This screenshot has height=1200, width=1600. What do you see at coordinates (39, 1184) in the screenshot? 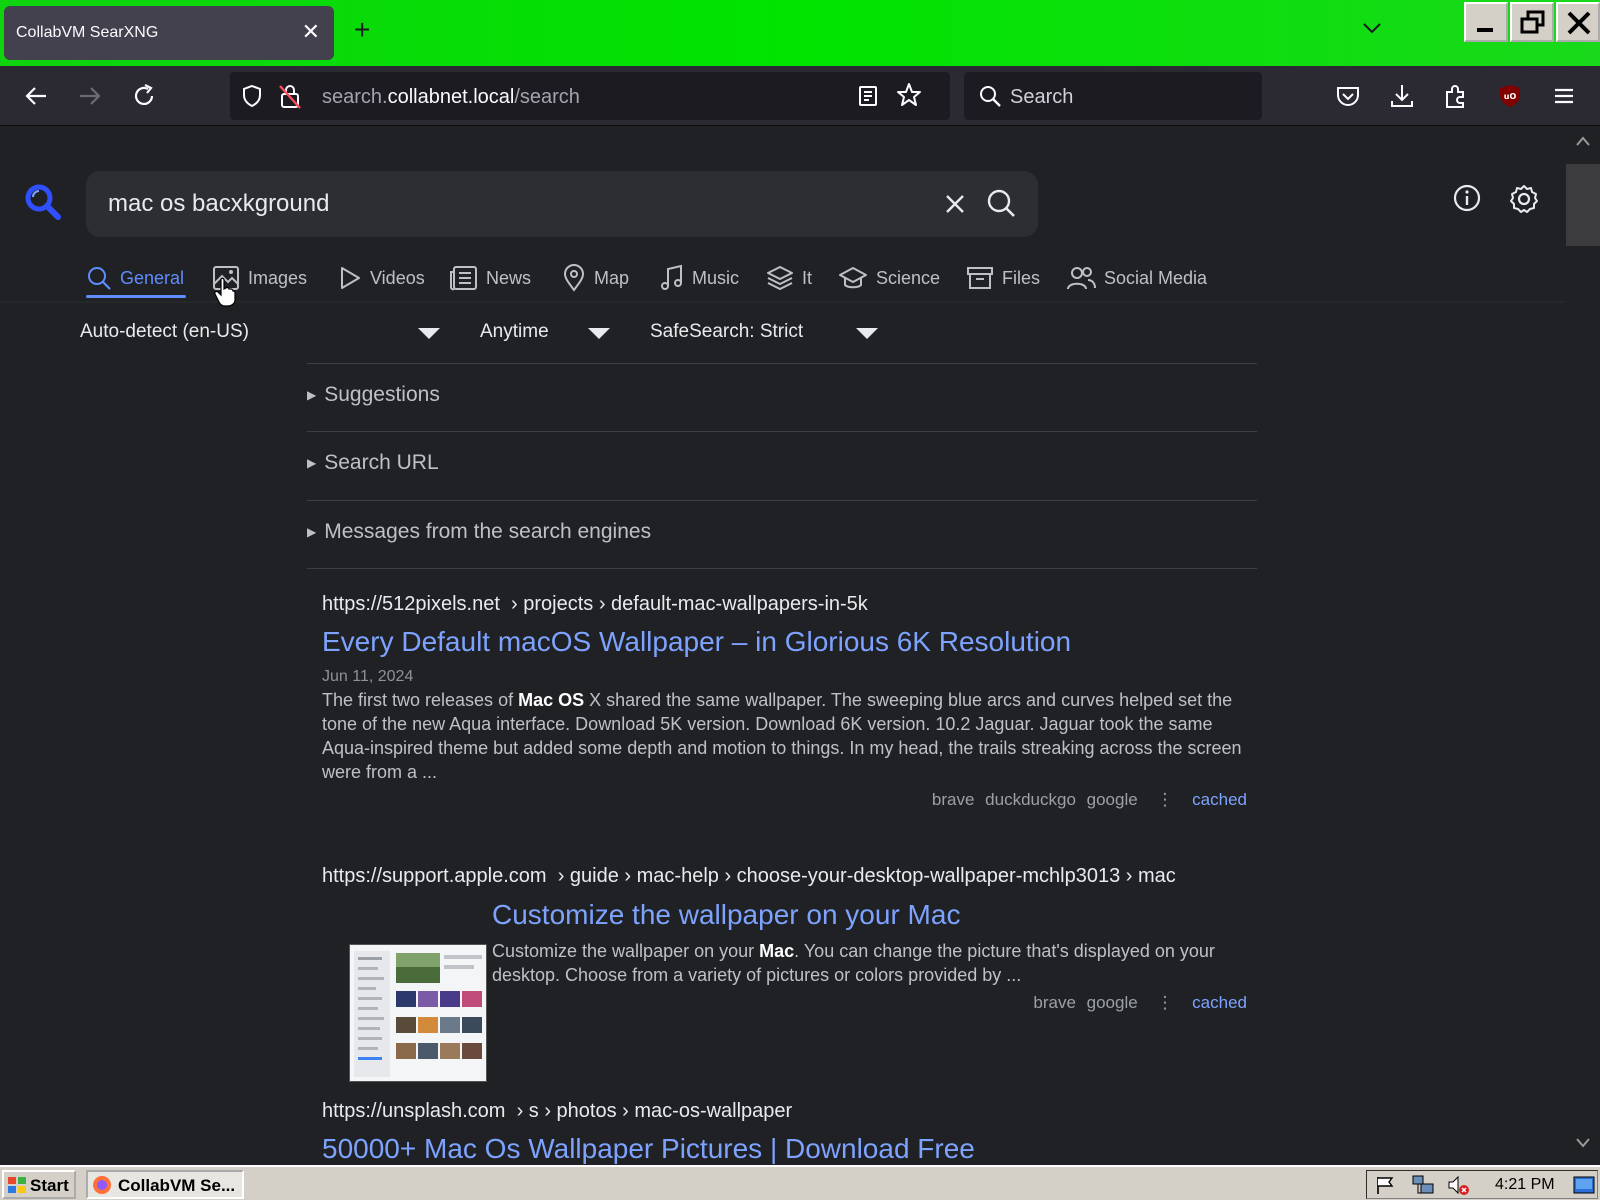
I see `start-button: Start` at bounding box center [39, 1184].